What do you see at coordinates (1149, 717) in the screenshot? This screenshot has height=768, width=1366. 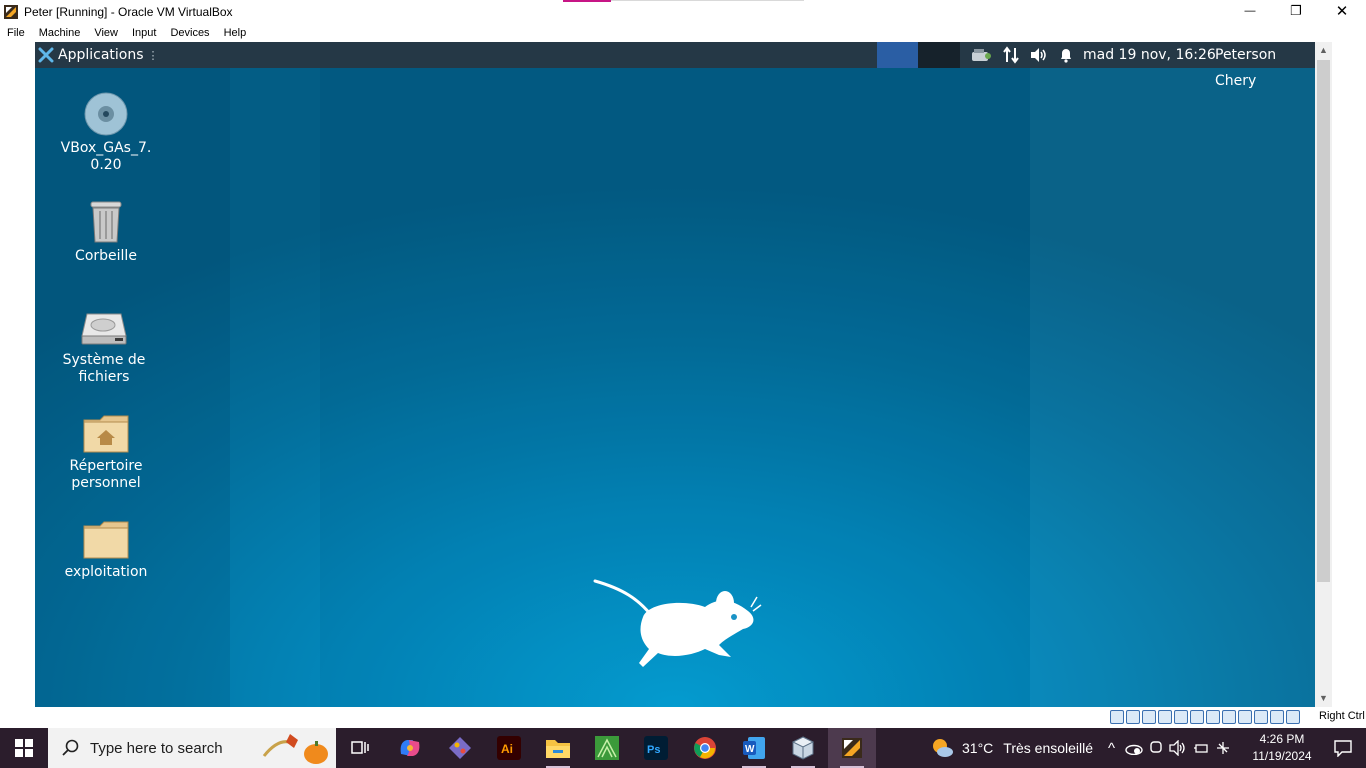 I see `audio-status-icon` at bounding box center [1149, 717].